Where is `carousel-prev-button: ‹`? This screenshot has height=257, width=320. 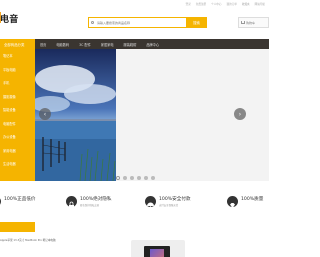
carousel-prev-button: ‹ is located at coordinates (45, 114).